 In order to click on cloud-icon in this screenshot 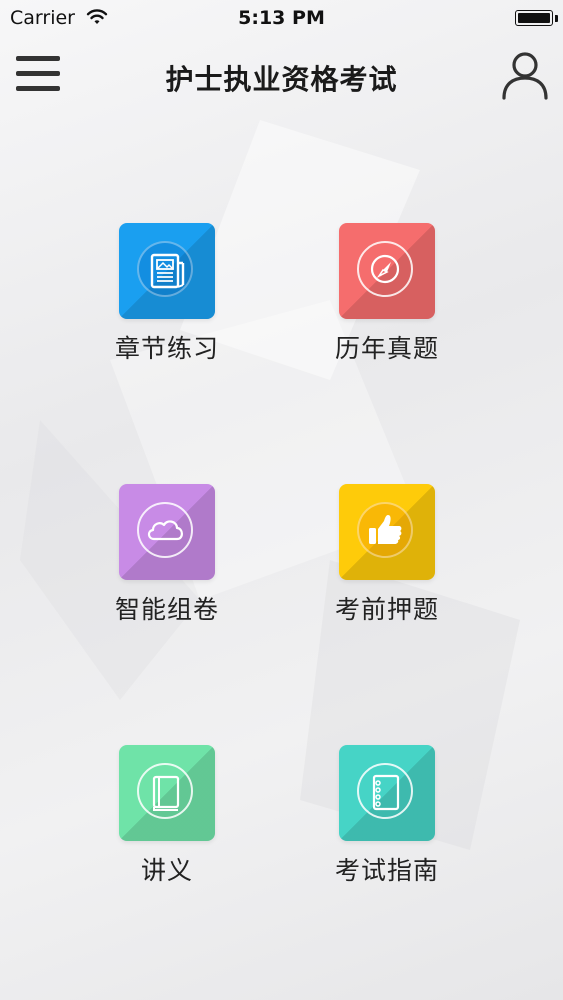, I will do `click(165, 530)`.